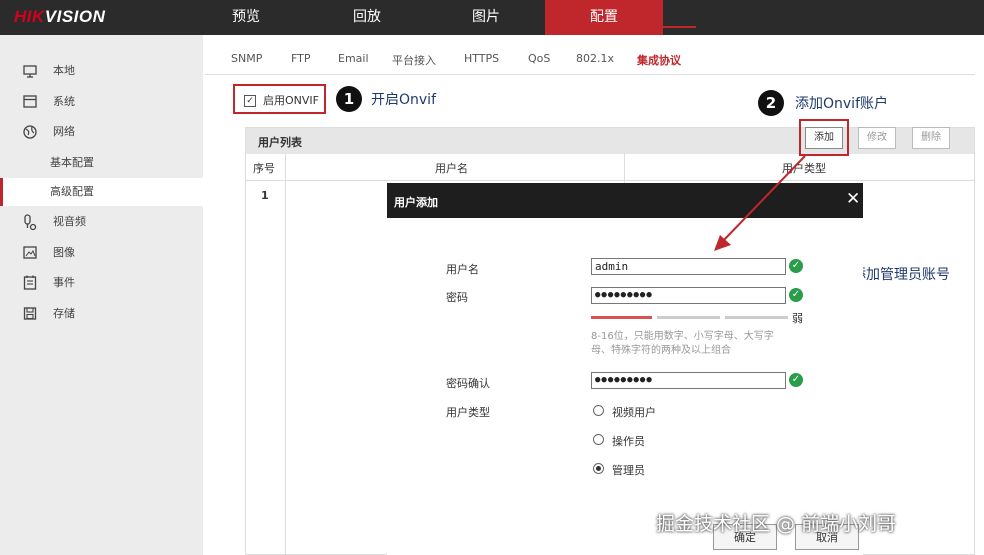 The height and width of the screenshot is (555, 984). Describe the element at coordinates (457, 297) in the screenshot. I see `password-label: 密码` at that location.